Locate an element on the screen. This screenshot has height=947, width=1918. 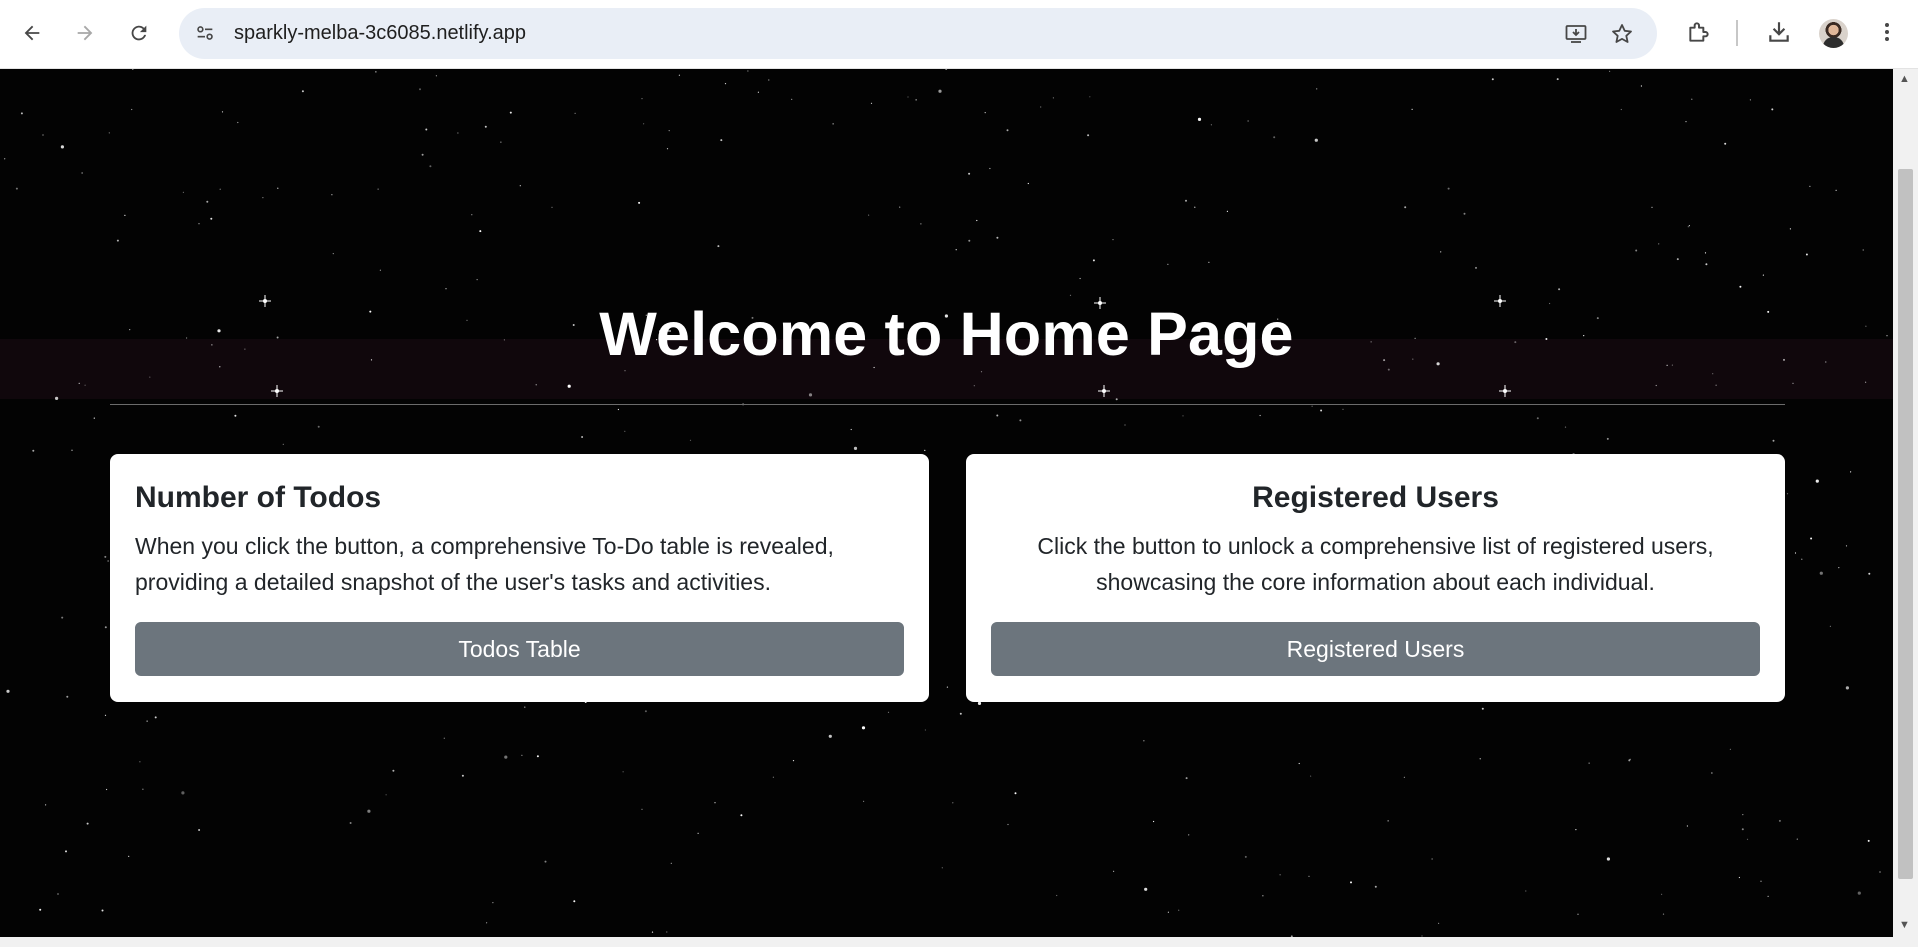
scroll-up-icon: ▲ is located at coordinates (1904, 79).